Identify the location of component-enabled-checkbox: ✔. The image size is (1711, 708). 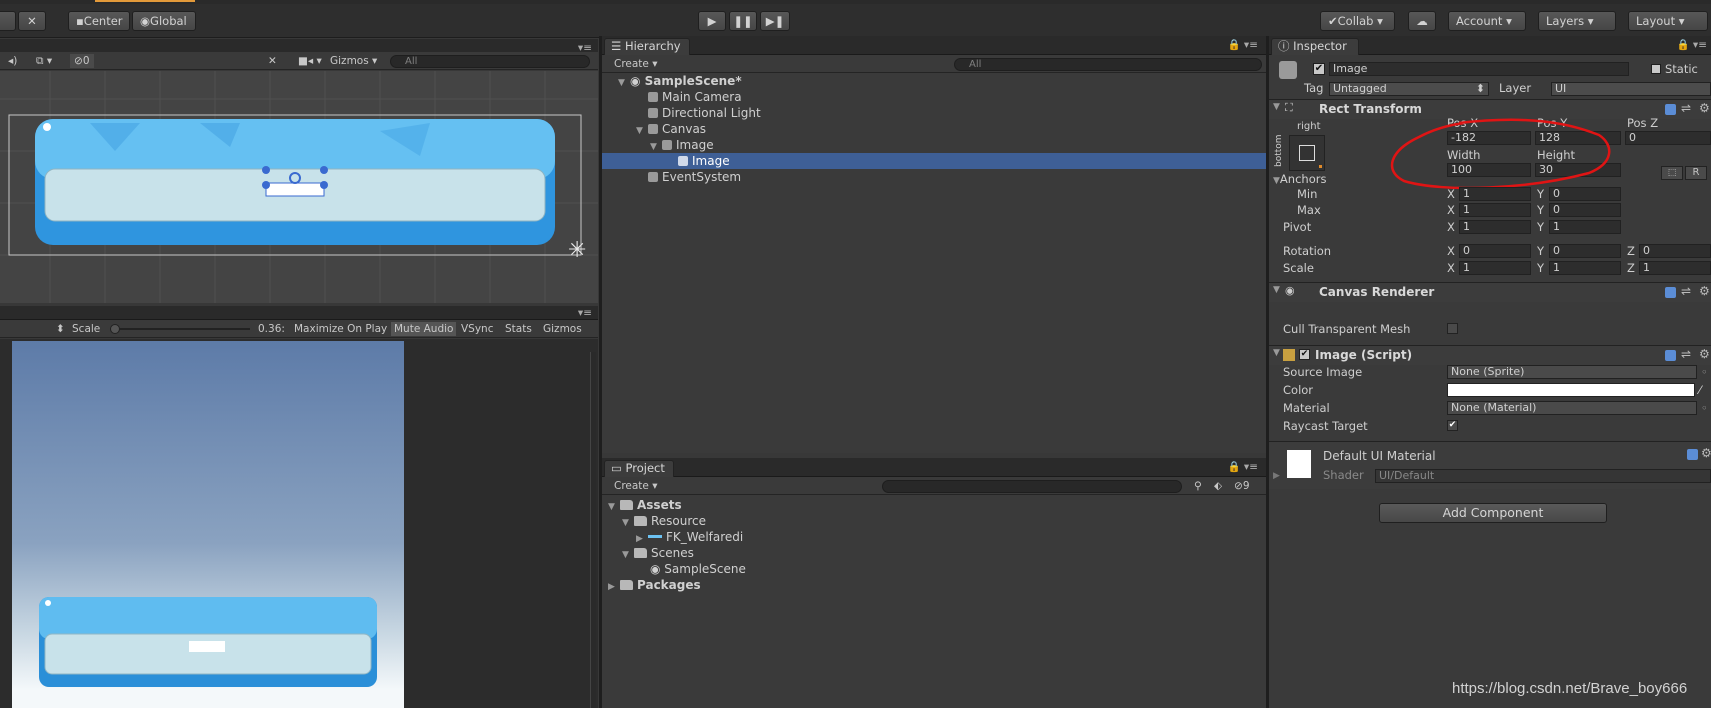
(1304, 354).